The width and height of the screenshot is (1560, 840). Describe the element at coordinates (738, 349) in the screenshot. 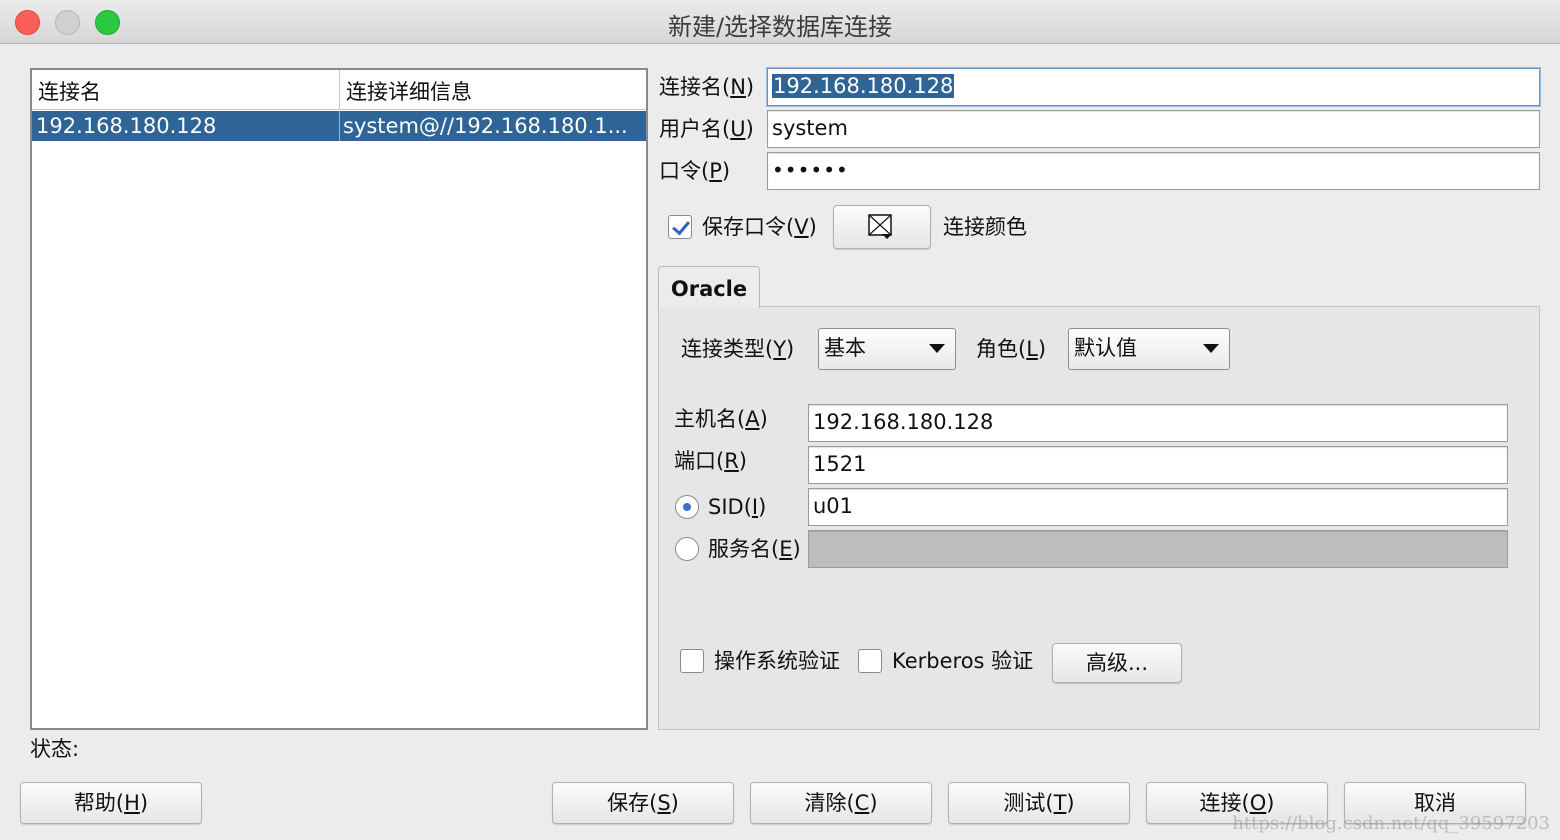

I see `conn-type-label: 连接类型(Y)` at that location.